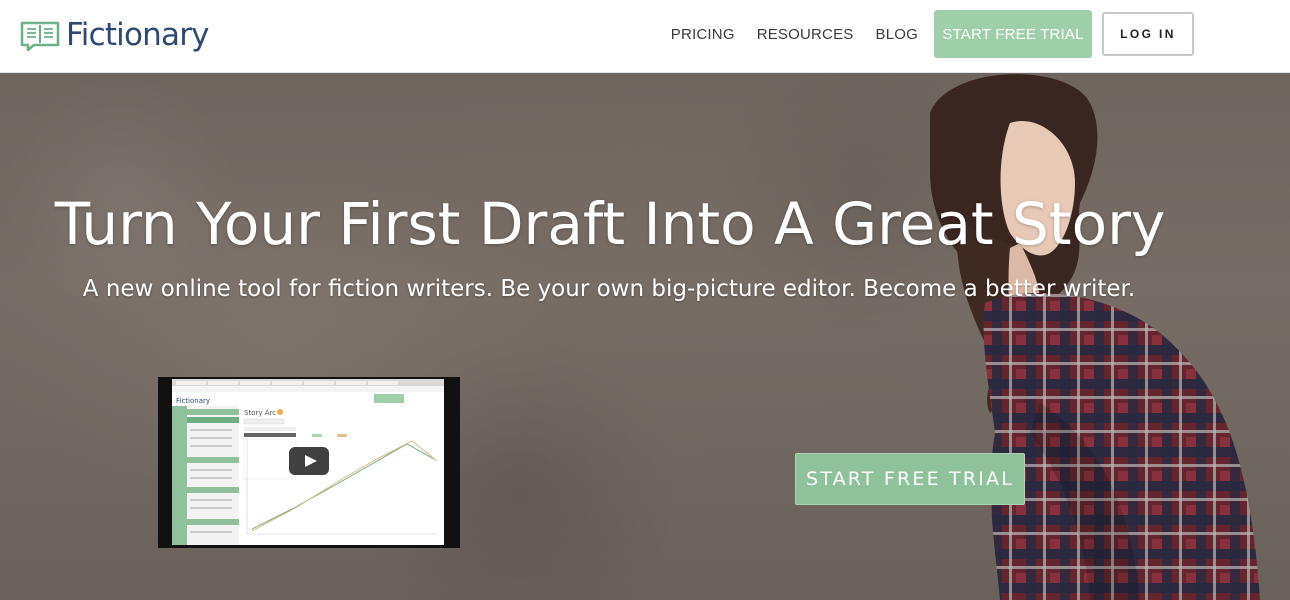 The width and height of the screenshot is (1290, 600). I want to click on logo-text: Fictionary, so click(138, 35).